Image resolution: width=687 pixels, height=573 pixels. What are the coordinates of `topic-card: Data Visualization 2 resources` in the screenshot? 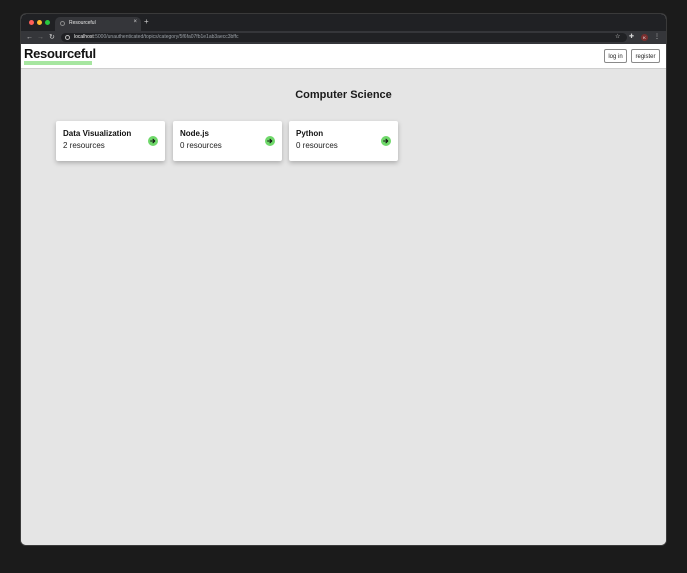 It's located at (110, 141).